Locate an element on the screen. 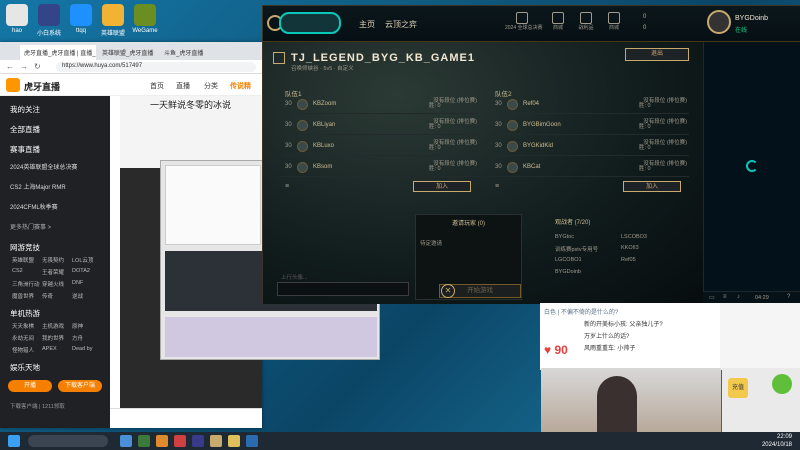 This screenshot has height=450, width=800. shop-tab: 商城 is located at coordinates (614, 21).